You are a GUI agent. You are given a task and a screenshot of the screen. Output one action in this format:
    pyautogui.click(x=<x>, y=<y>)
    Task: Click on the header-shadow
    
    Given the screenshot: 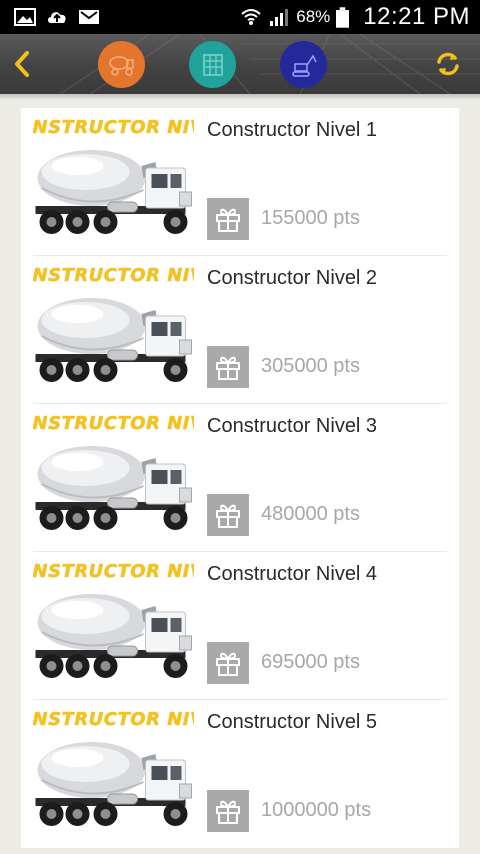 What is the action you would take?
    pyautogui.click(x=240, y=97)
    